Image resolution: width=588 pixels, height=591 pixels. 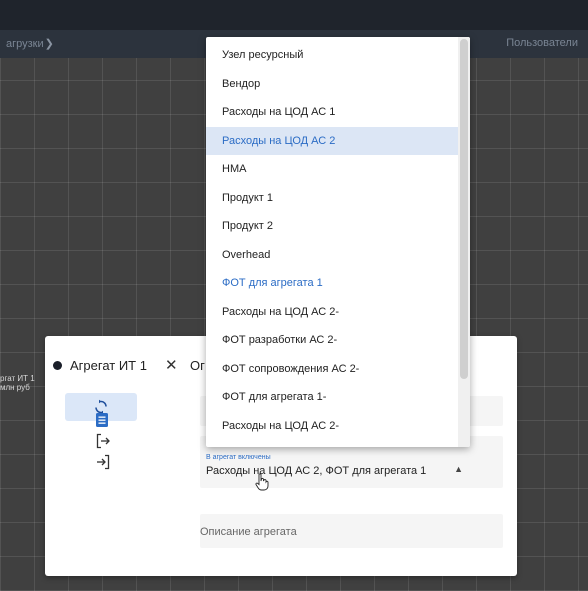 I want to click on select-value: Расходы на ЦОД АС 2, ФОТ для агрегата 1, so click(x=316, y=471).